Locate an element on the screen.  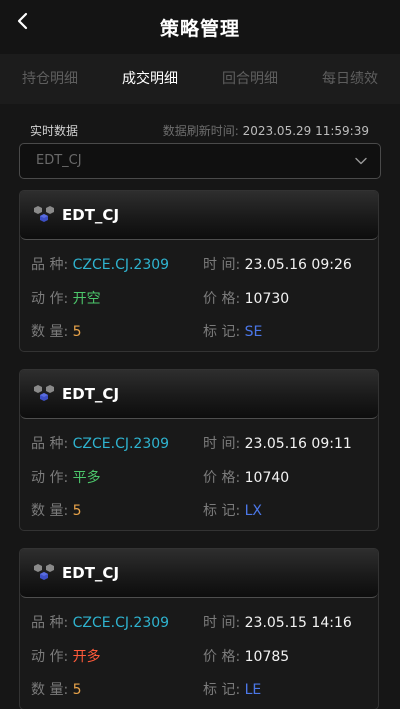
mark-value: LX is located at coordinates (253, 511).